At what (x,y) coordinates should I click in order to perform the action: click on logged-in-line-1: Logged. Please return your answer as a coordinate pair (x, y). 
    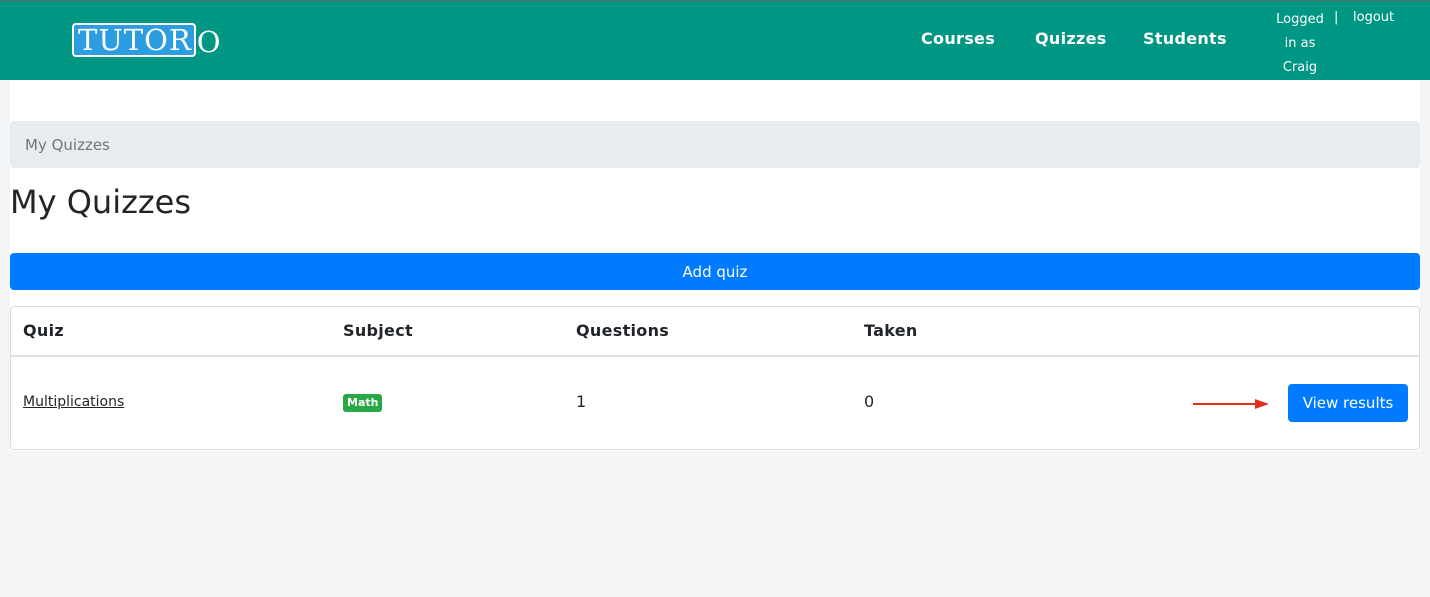
    Looking at the image, I should click on (1300, 19).